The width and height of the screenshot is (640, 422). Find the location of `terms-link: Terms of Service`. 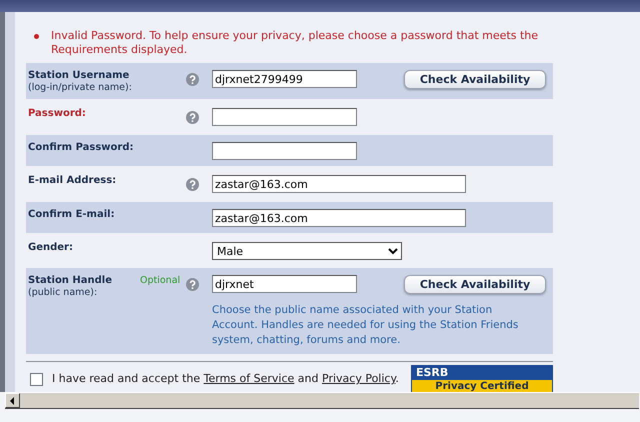

terms-link: Terms of Service is located at coordinates (249, 378).